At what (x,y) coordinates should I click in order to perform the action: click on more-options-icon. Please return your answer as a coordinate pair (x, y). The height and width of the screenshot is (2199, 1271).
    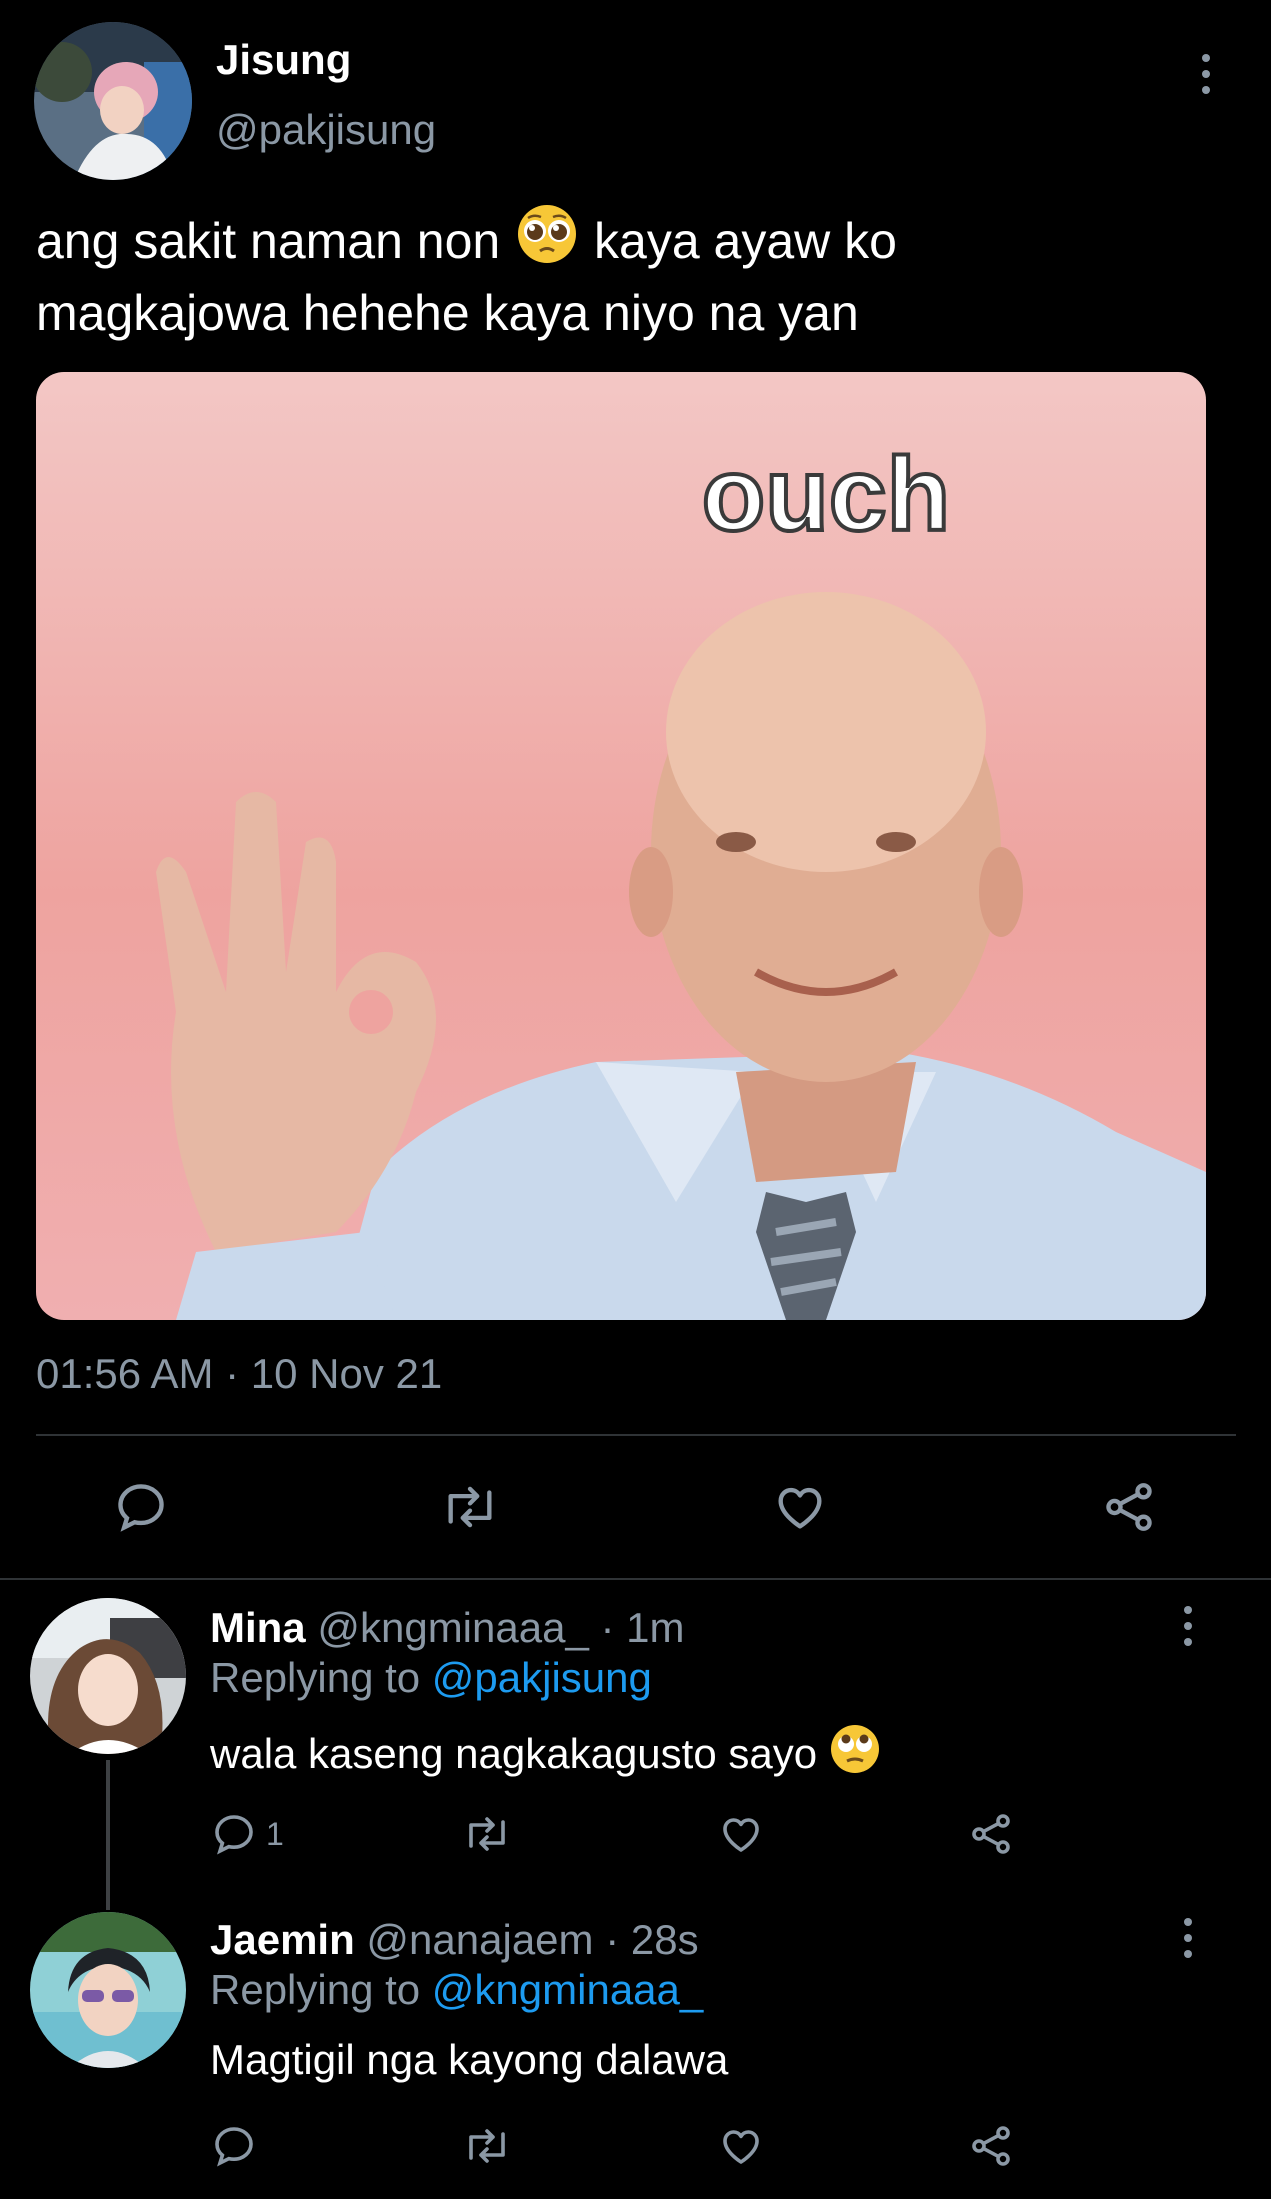
    Looking at the image, I should click on (1206, 74).